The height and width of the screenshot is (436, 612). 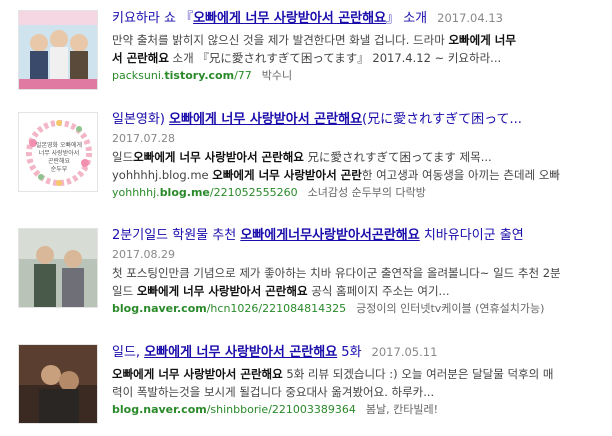 I want to click on result-title: 키요하라 쇼 『오빠에게 너무 사랑받아서 곤란해요』 소개 2017.04.13, so click(x=362, y=18).